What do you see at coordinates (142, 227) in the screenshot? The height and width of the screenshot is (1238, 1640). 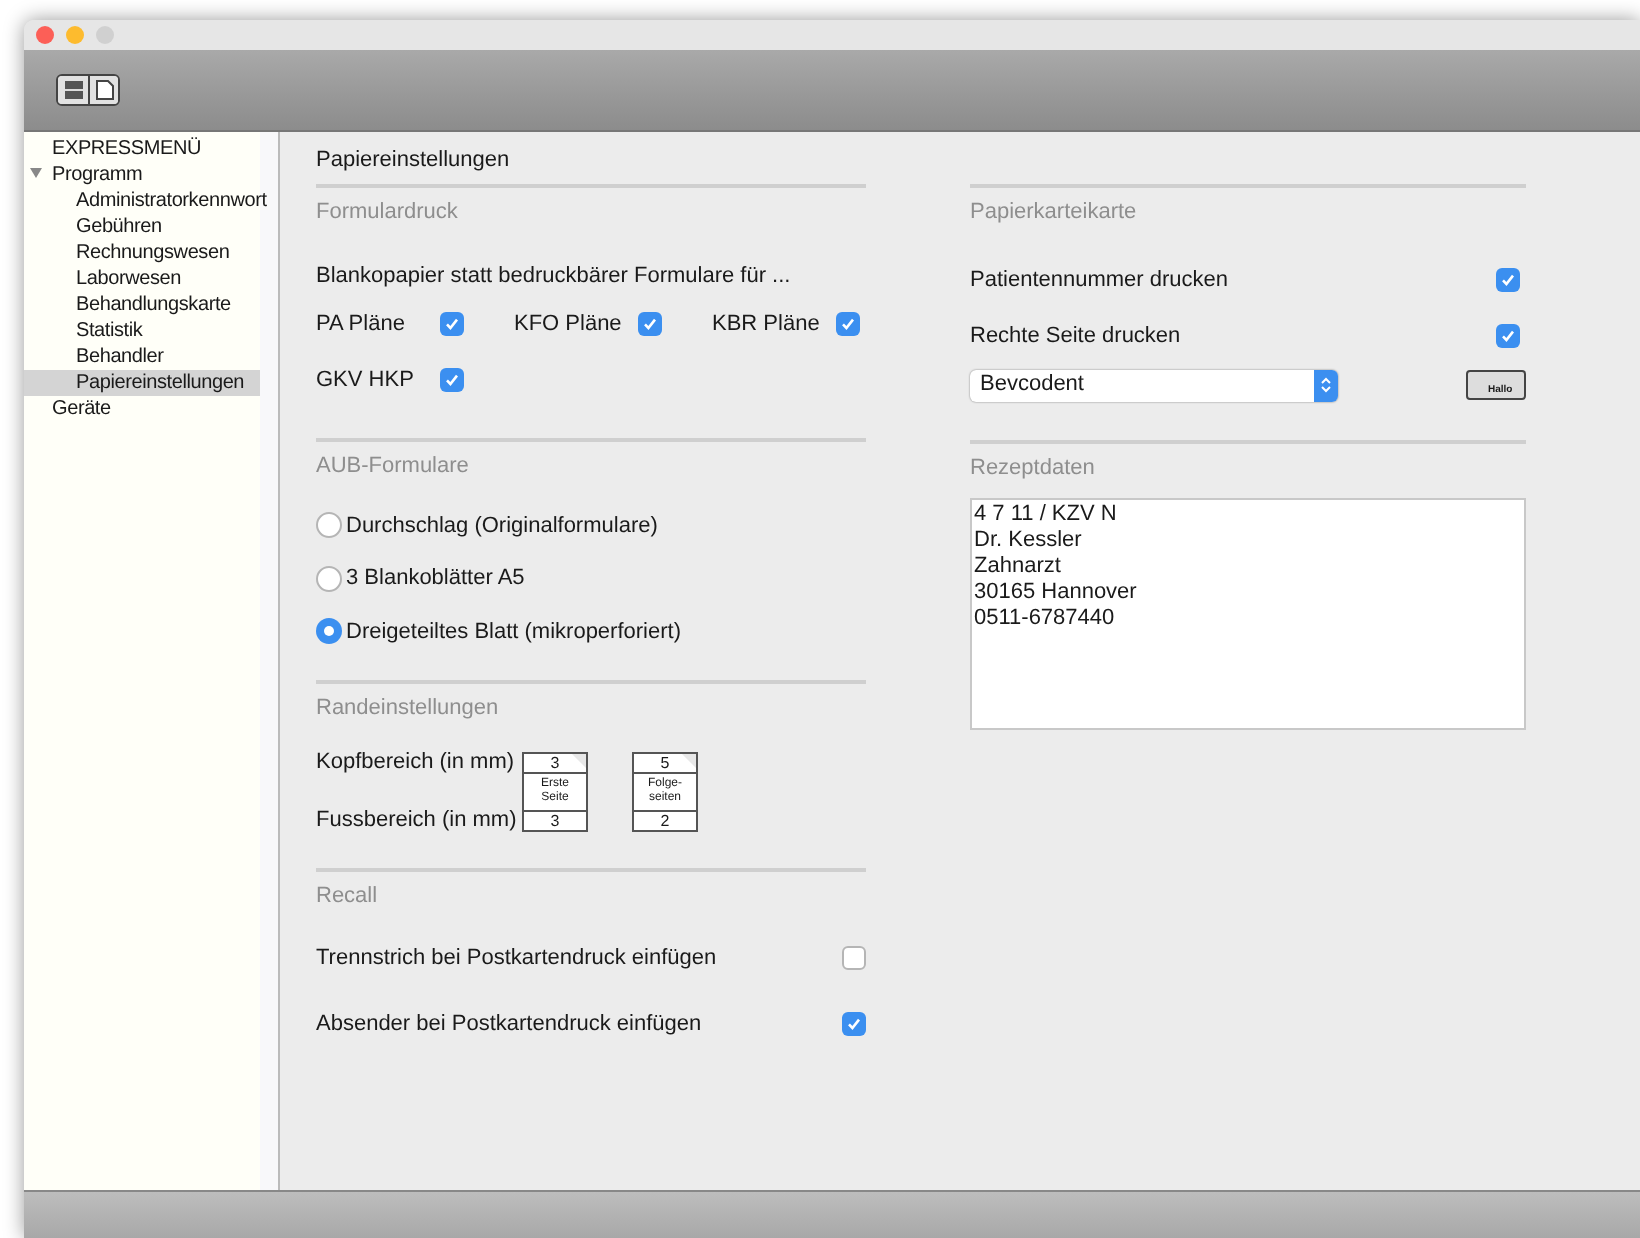 I see `sidebar-item: Gebühren` at bounding box center [142, 227].